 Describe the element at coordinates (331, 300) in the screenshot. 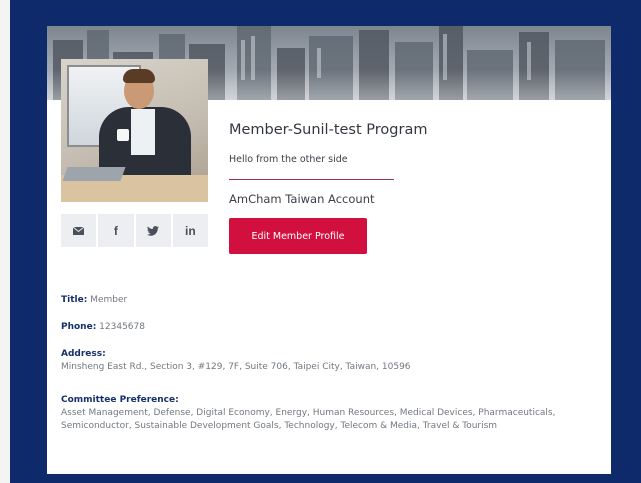

I see `title-row: Title: Member` at that location.